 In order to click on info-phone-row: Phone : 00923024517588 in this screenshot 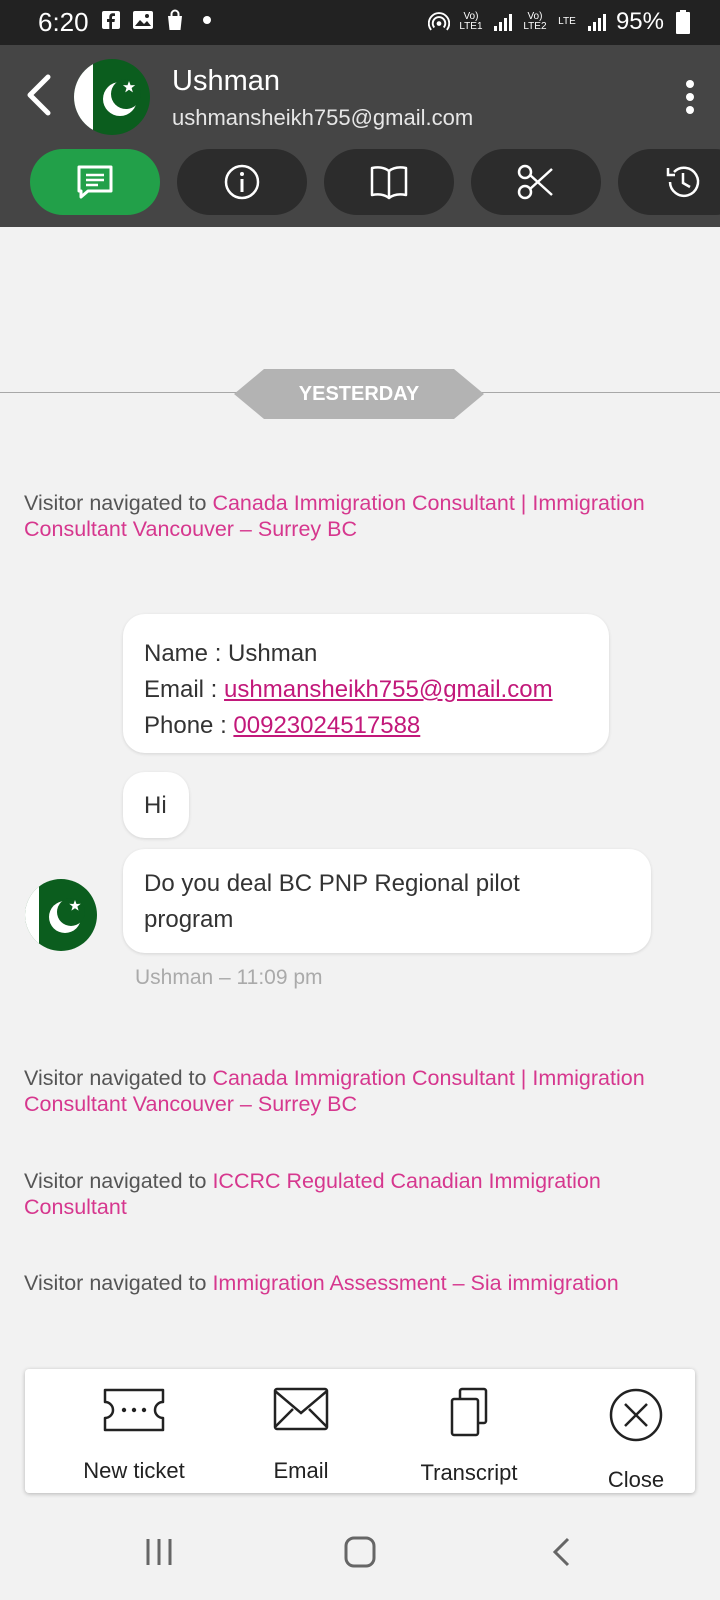, I will do `click(348, 726)`.